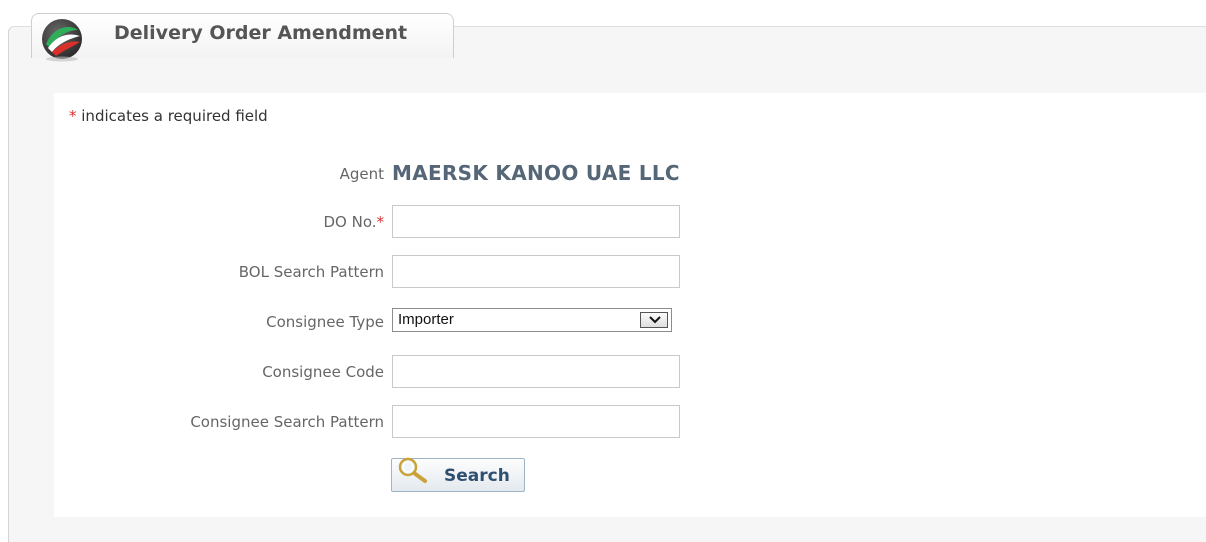 This screenshot has height=542, width=1206. I want to click on required-star: *, so click(73, 116).